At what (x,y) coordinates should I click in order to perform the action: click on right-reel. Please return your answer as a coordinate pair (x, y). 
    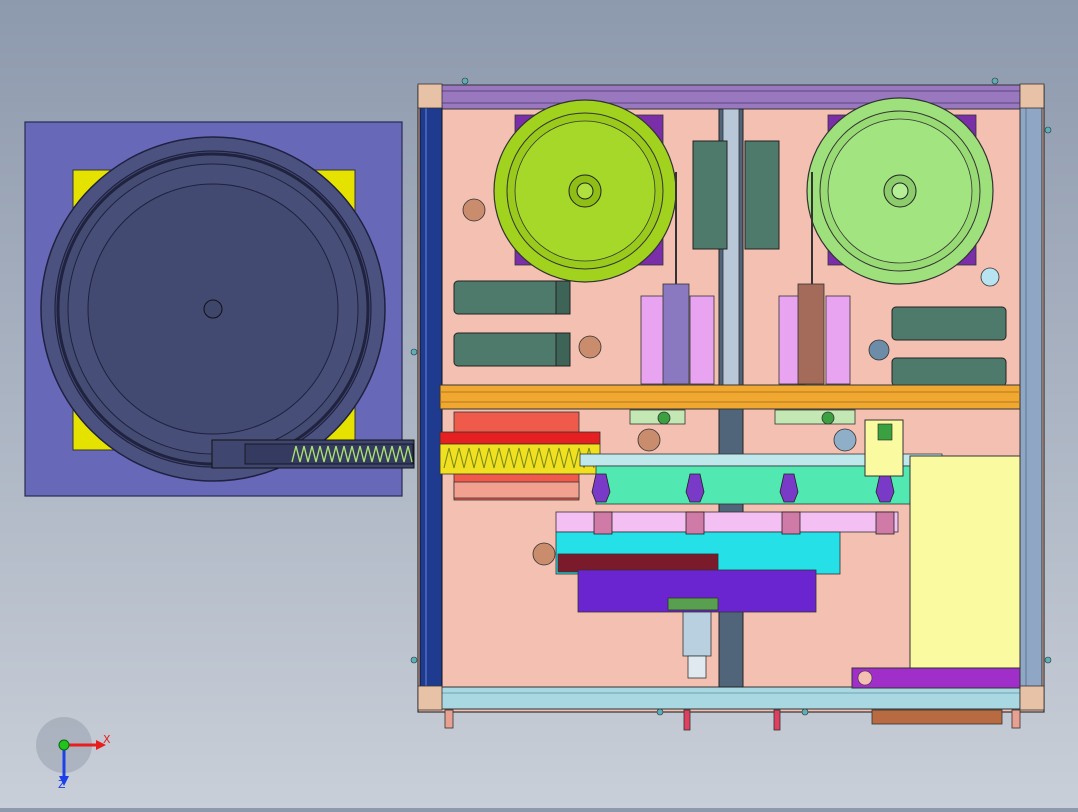
    Looking at the image, I should click on (900, 191).